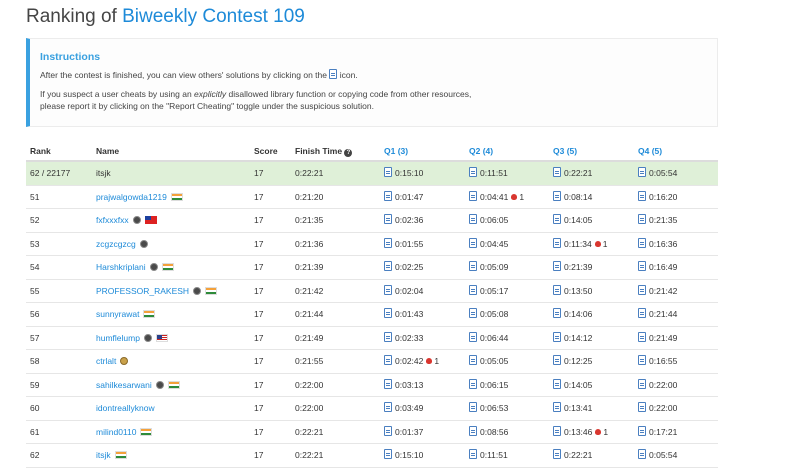  I want to click on header-q4: Q4 (5), so click(650, 151).